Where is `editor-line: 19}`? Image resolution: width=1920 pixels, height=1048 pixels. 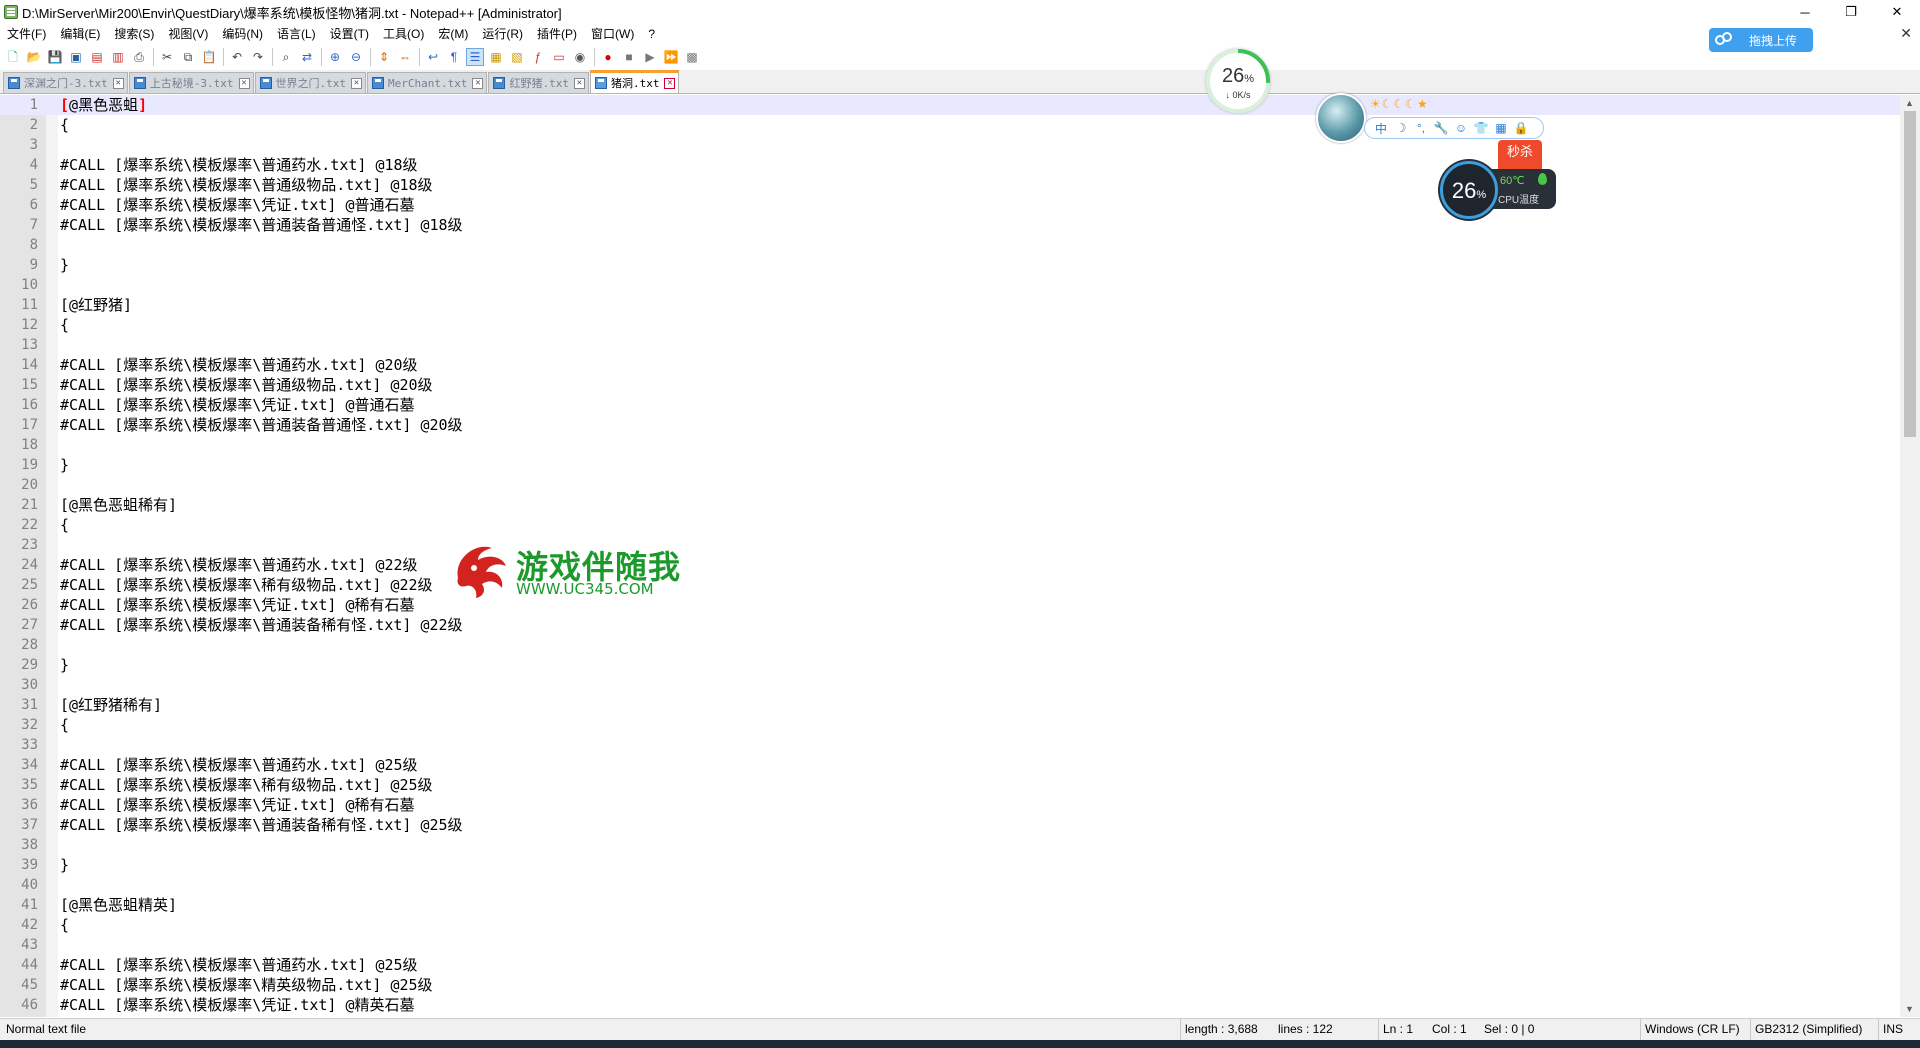
editor-line: 19} is located at coordinates (950, 465).